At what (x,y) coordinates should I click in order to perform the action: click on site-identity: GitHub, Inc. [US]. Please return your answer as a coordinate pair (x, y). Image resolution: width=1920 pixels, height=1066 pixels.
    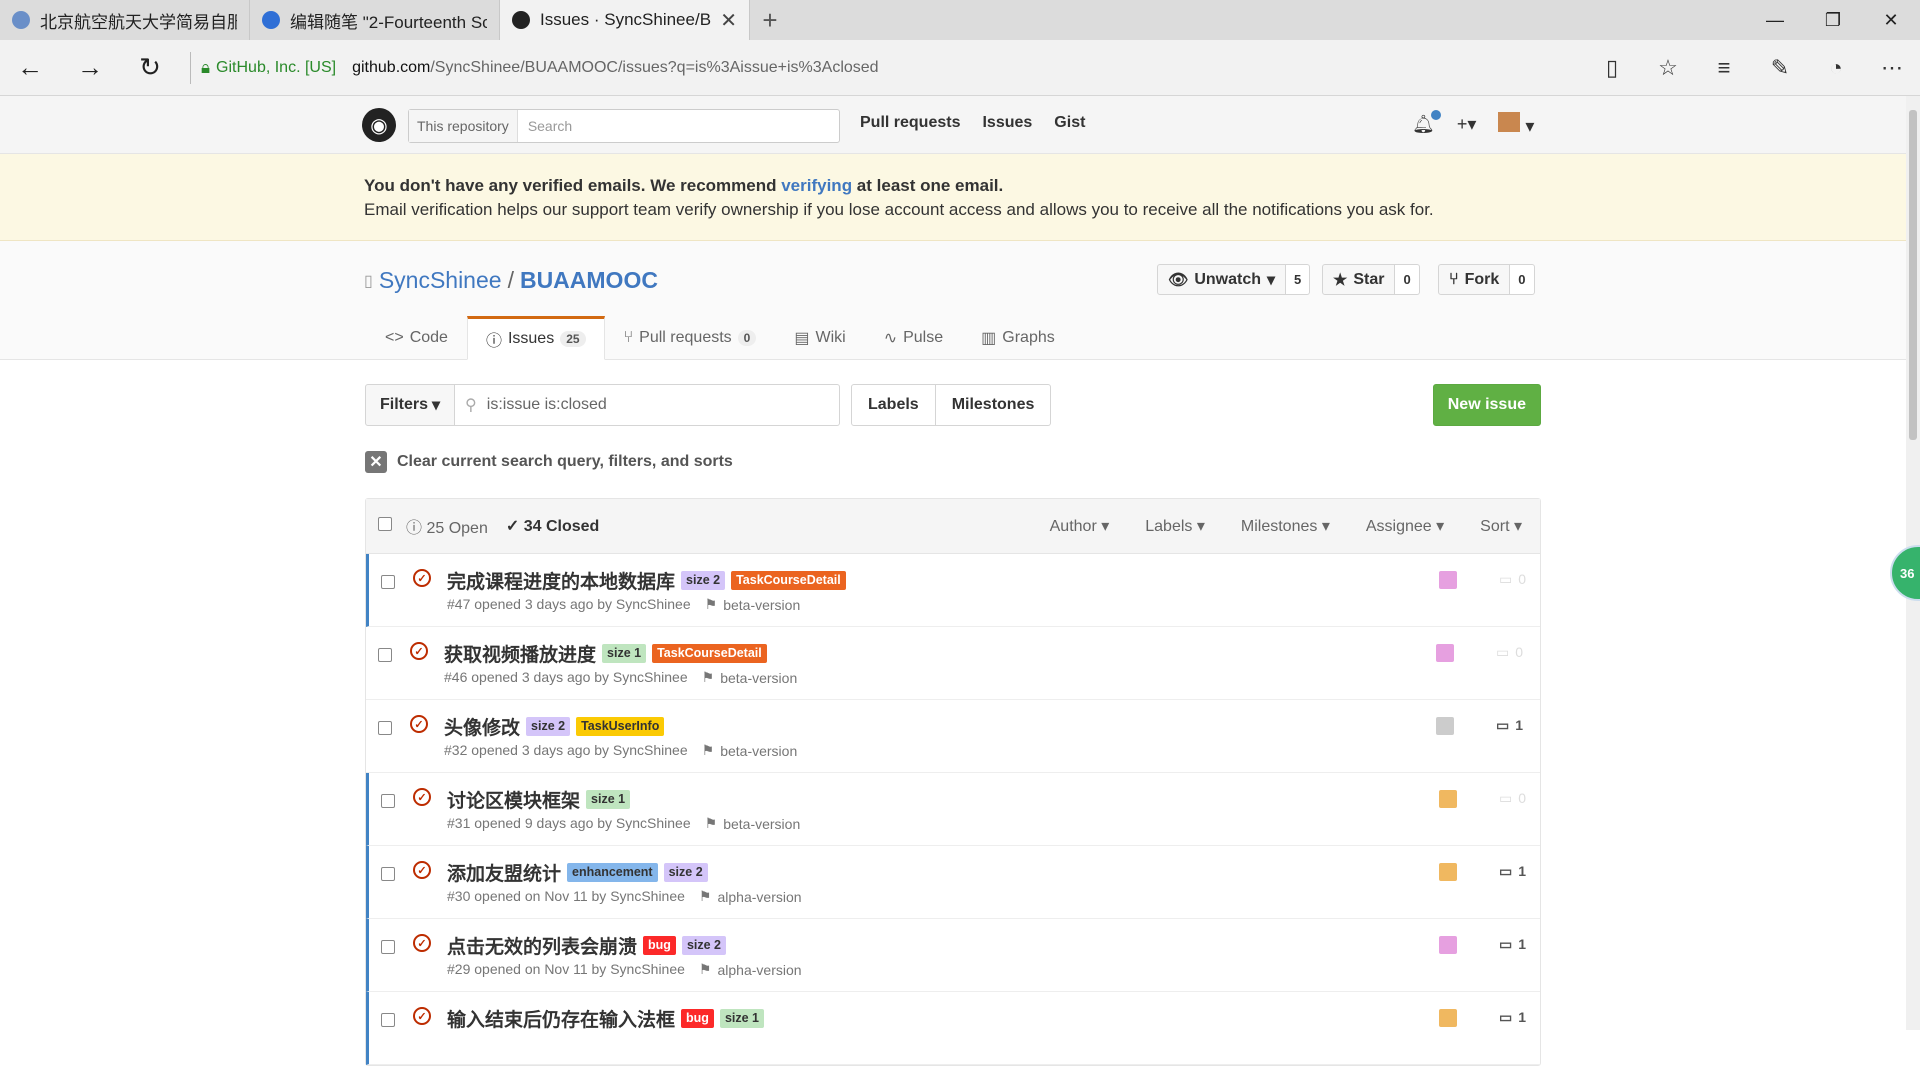
    Looking at the image, I should click on (276, 68).